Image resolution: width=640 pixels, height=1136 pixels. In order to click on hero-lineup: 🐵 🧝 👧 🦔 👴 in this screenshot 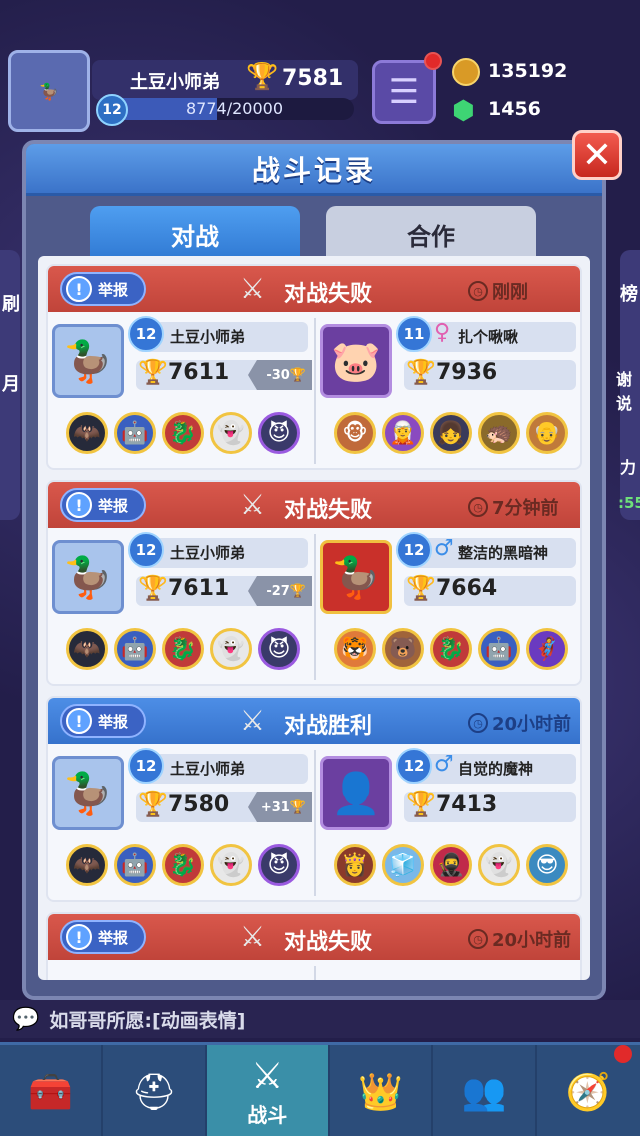, I will do `click(451, 433)`.